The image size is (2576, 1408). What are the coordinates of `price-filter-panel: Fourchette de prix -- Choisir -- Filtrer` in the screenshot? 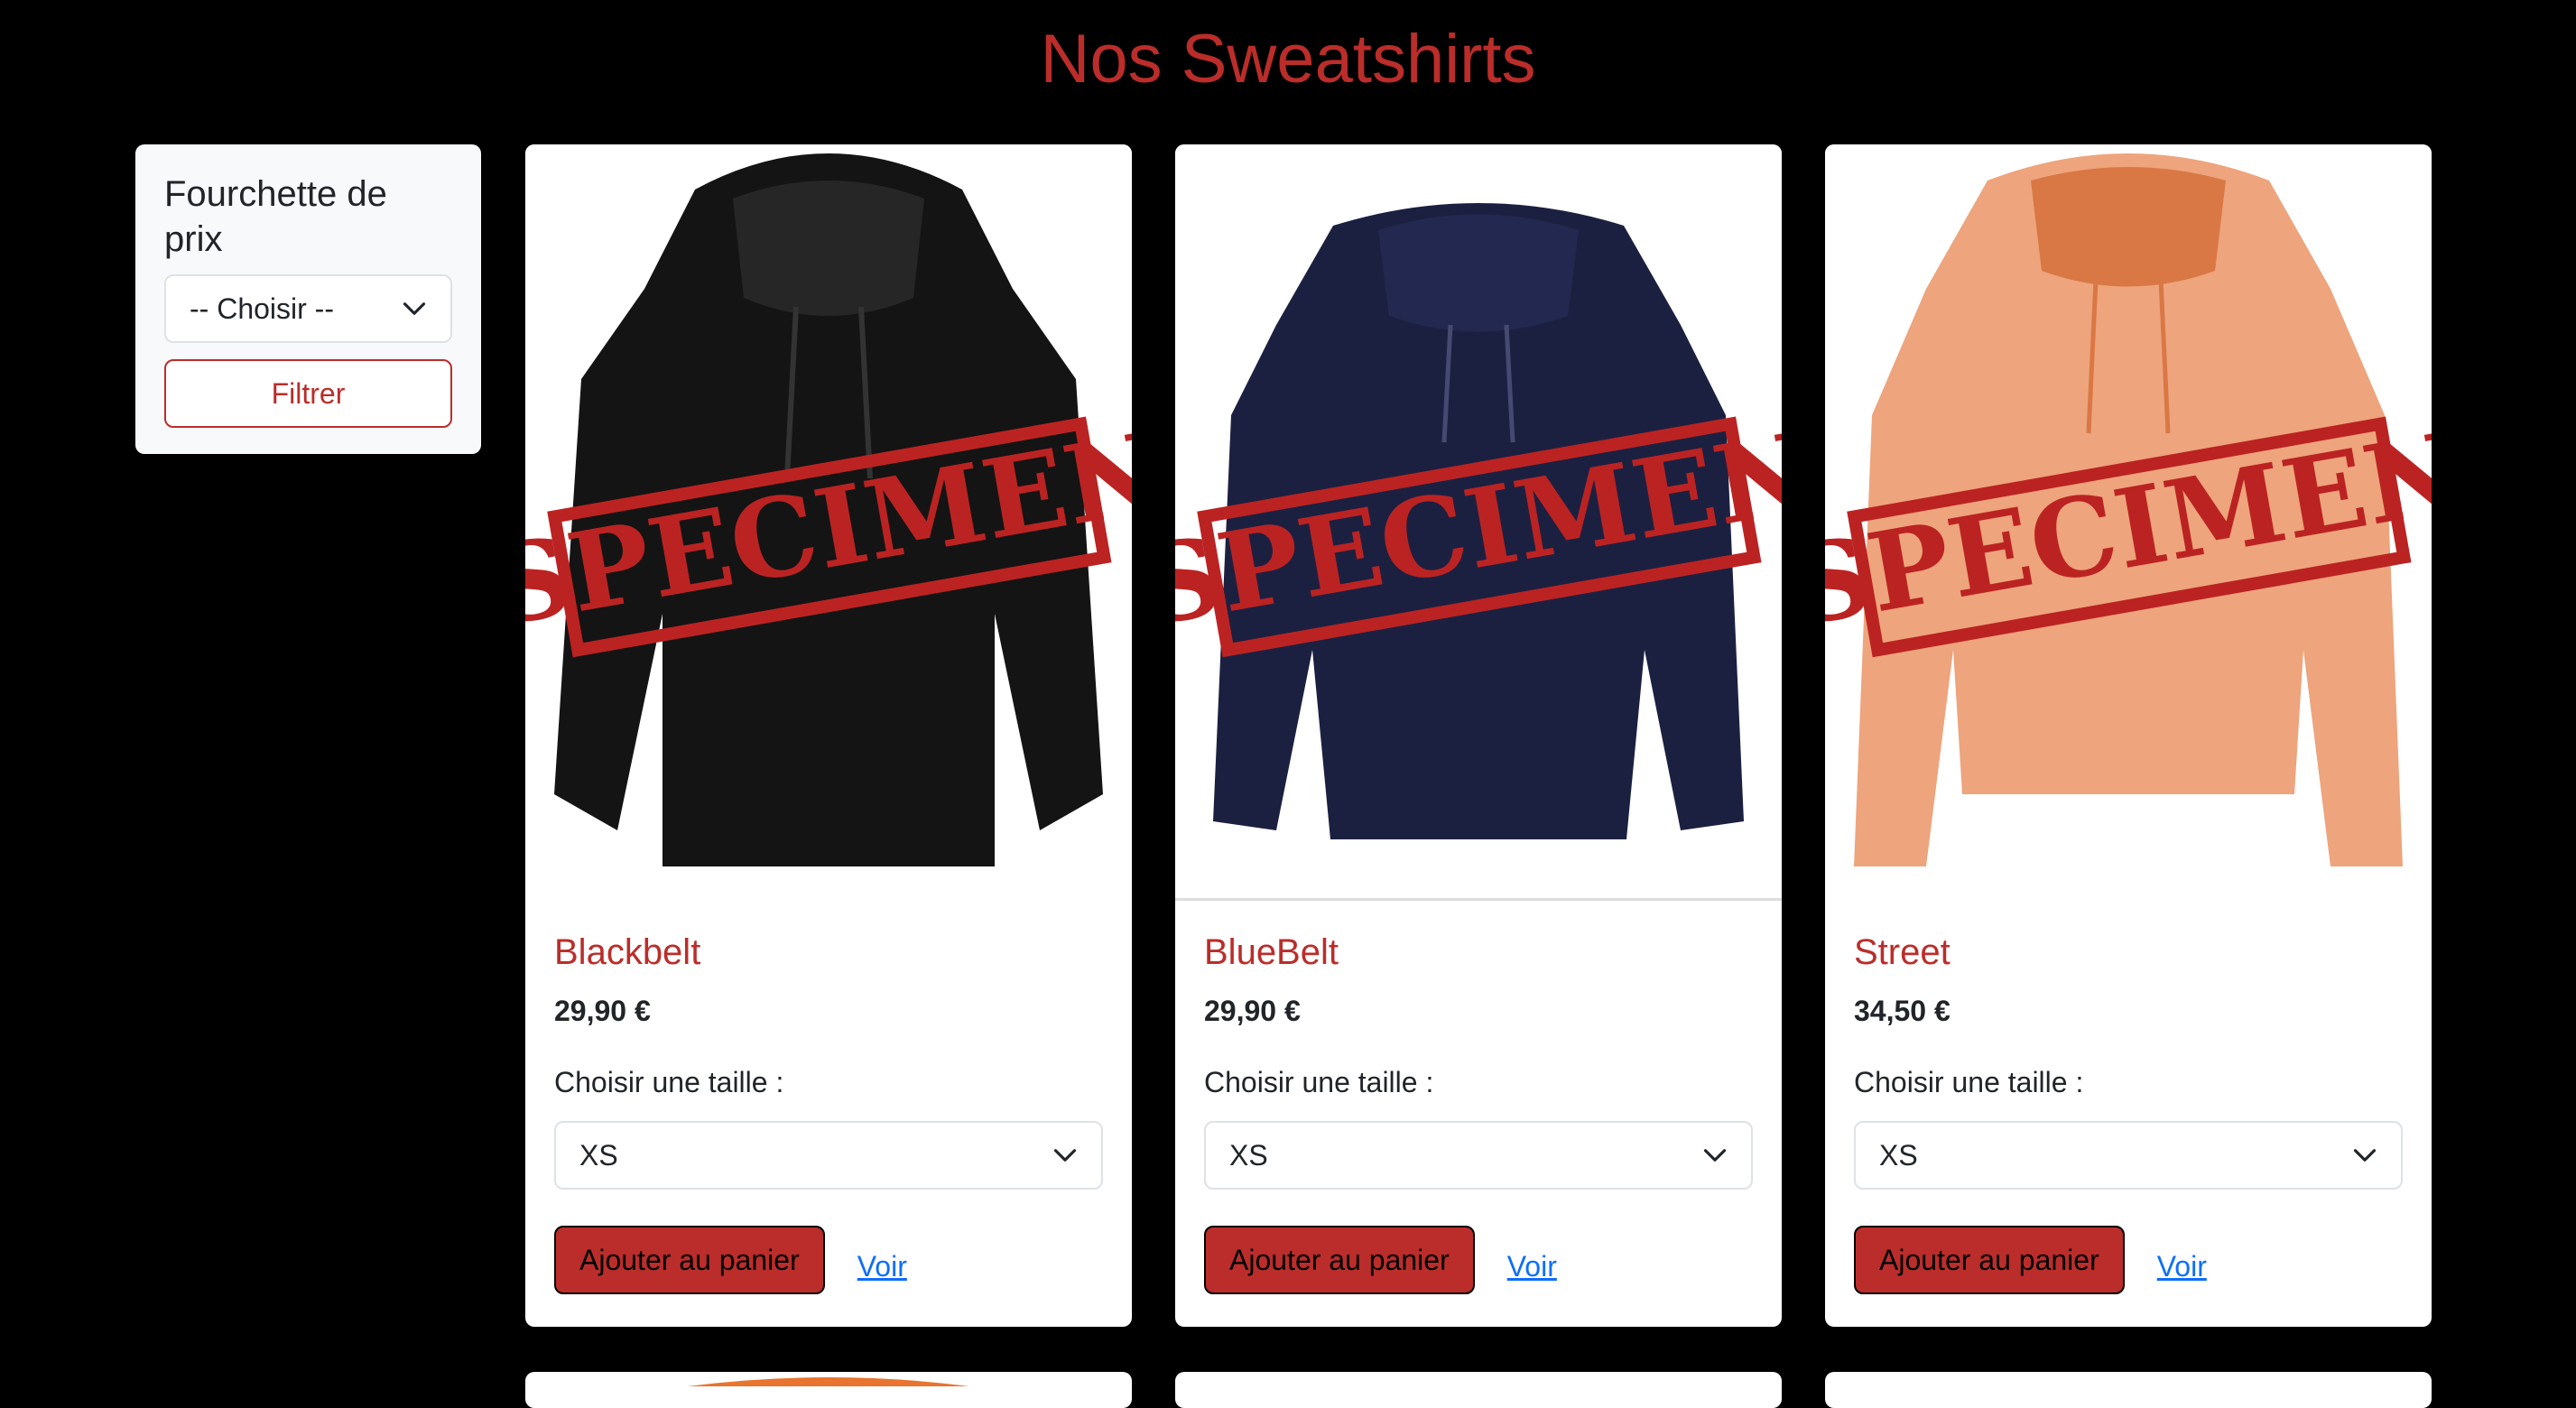 It's located at (308, 299).